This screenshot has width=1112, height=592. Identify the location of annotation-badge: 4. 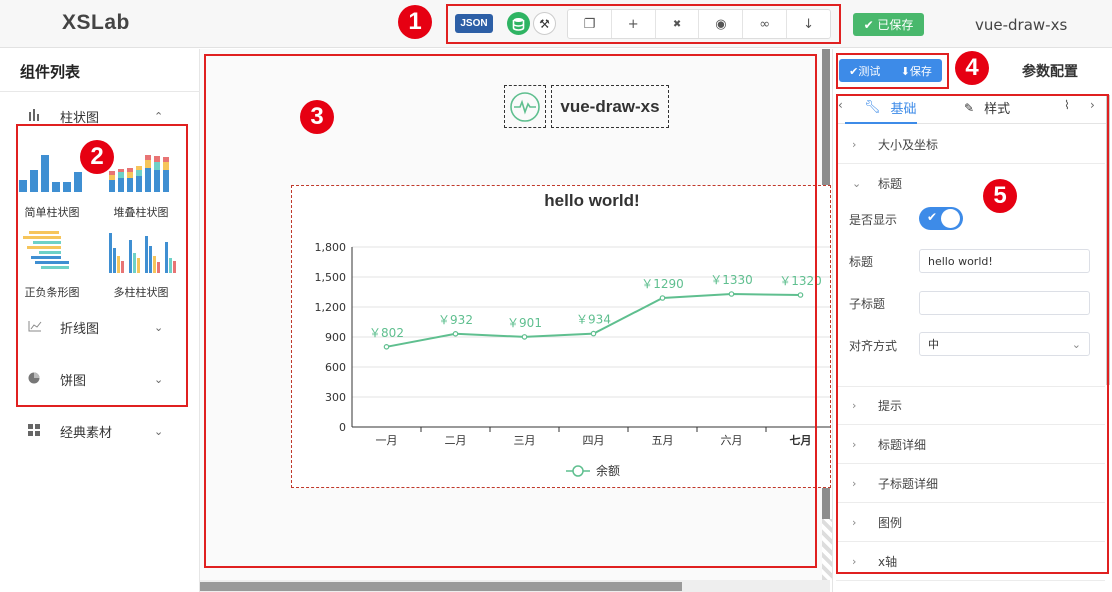
(972, 68).